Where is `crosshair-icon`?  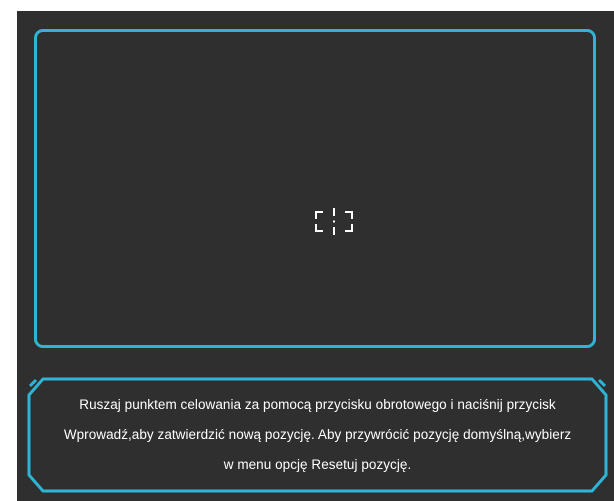
crosshair-icon is located at coordinates (334, 221).